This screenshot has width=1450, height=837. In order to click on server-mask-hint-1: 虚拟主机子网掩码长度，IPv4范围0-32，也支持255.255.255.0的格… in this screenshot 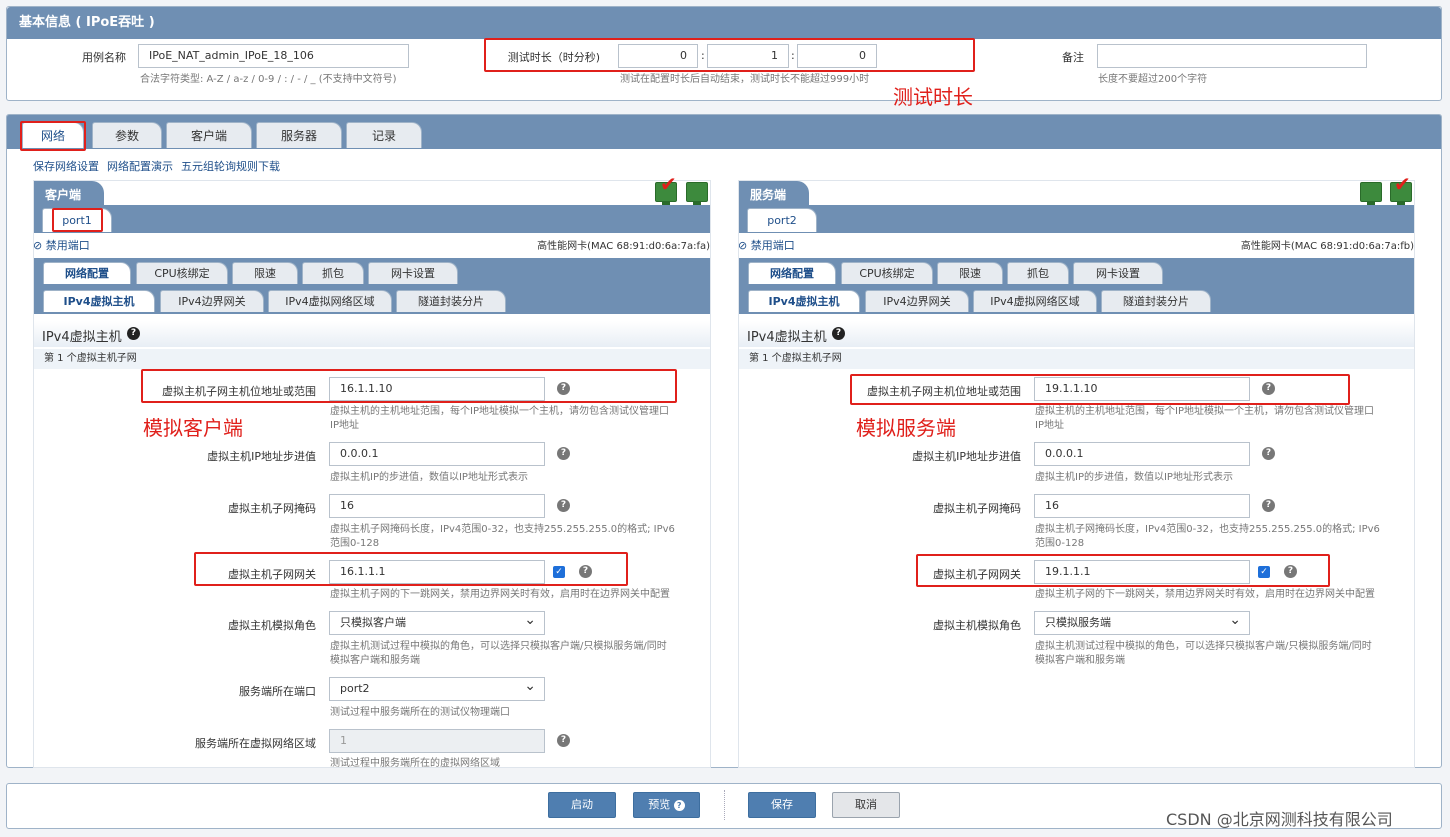, I will do `click(1207, 529)`.